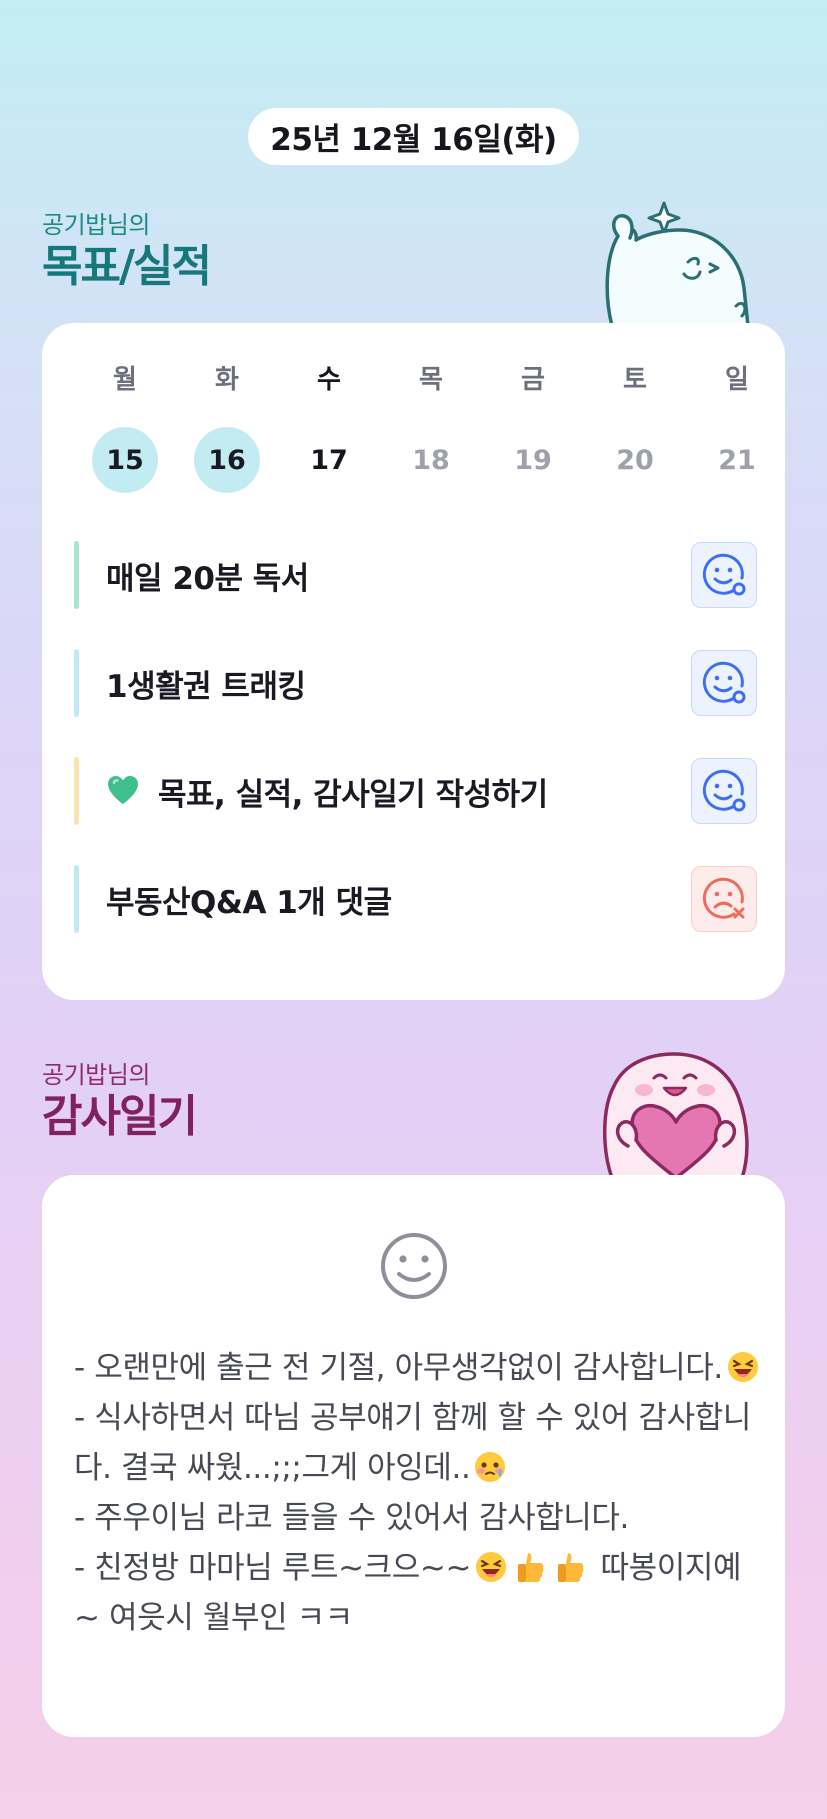 This screenshot has height=1819, width=827. Describe the element at coordinates (737, 460) in the screenshot. I see `date-cell: 21` at that location.